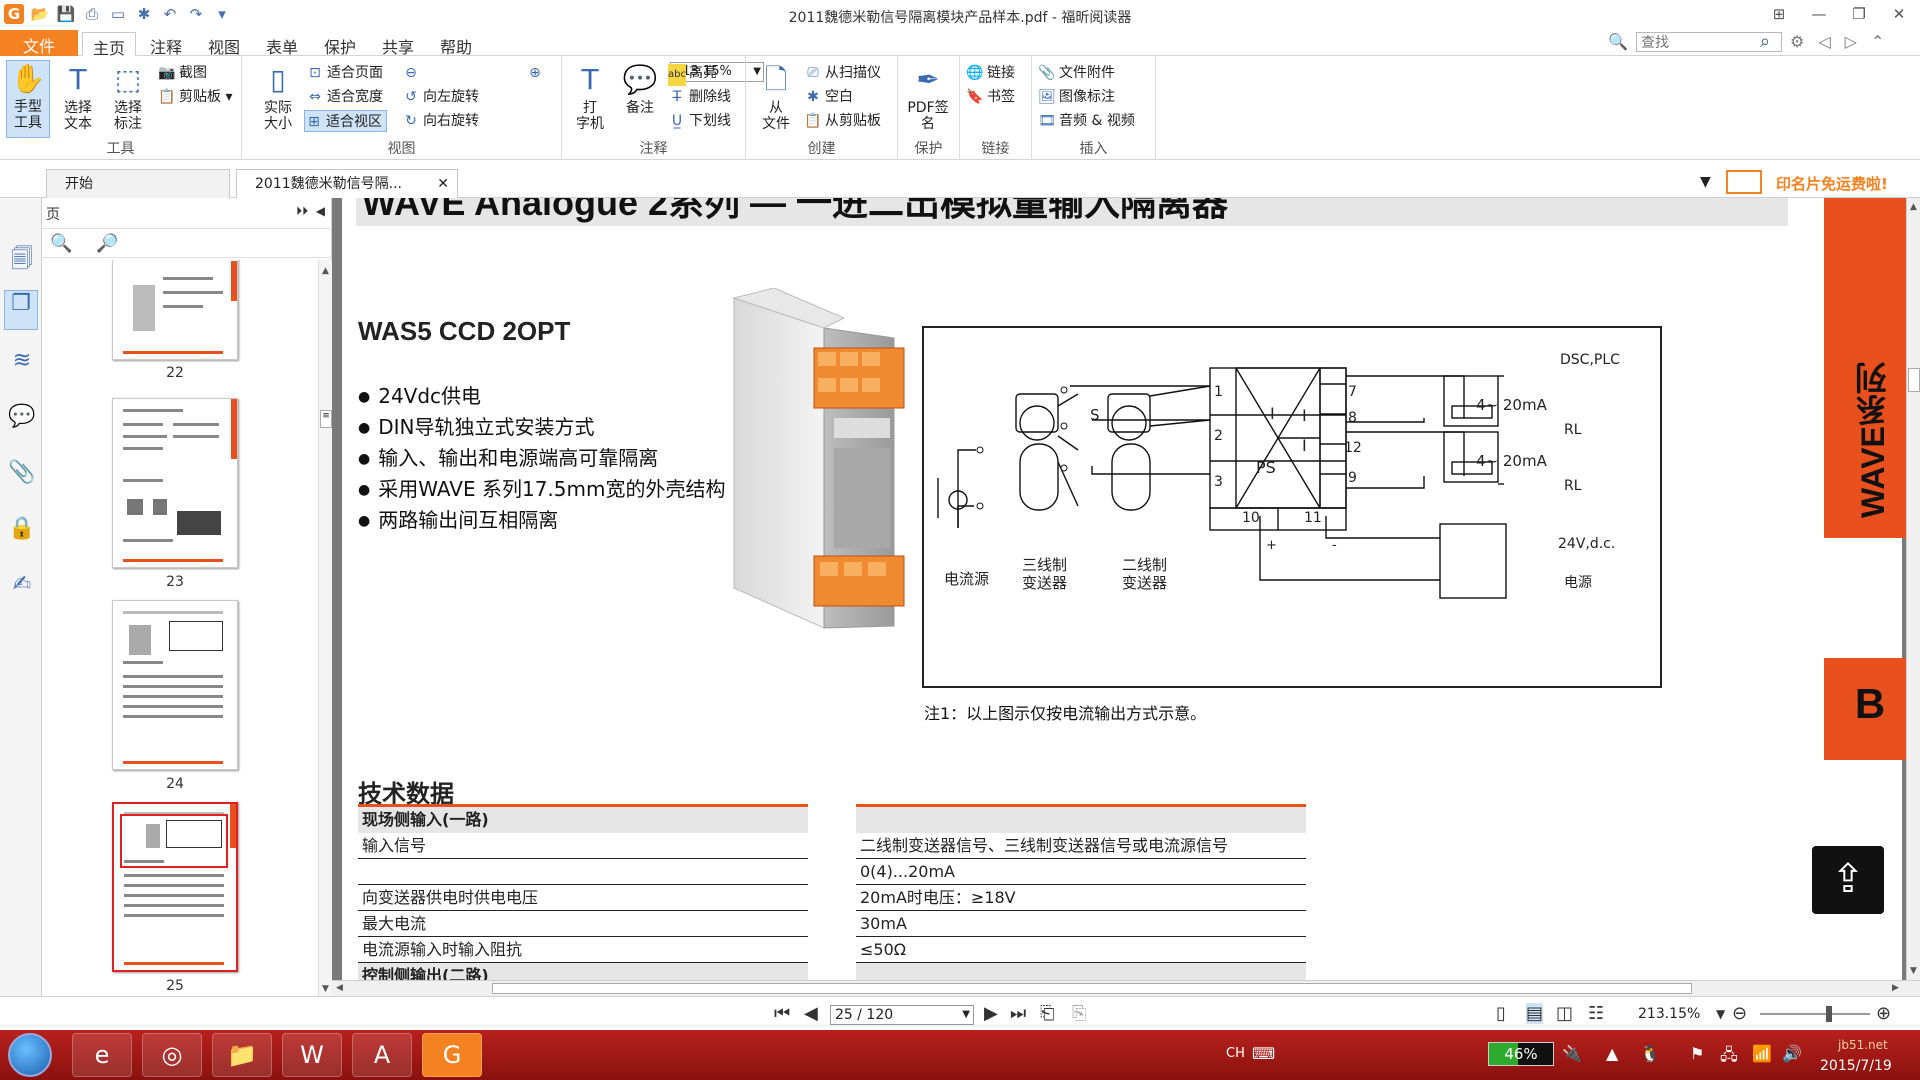 The width and height of the screenshot is (1920, 1080). What do you see at coordinates (138, 183) in the screenshot?
I see `tab-start: 开始` at bounding box center [138, 183].